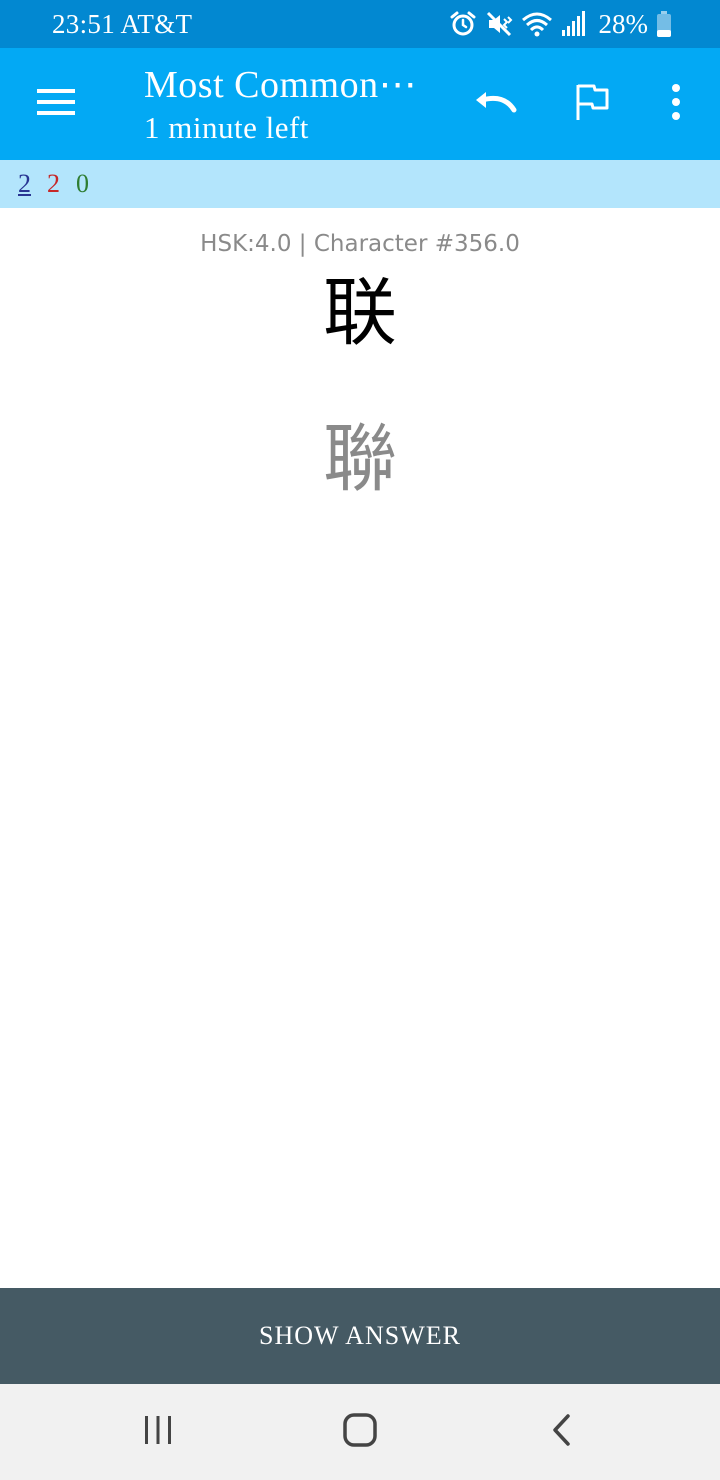  I want to click on more-options-button, so click(676, 104).